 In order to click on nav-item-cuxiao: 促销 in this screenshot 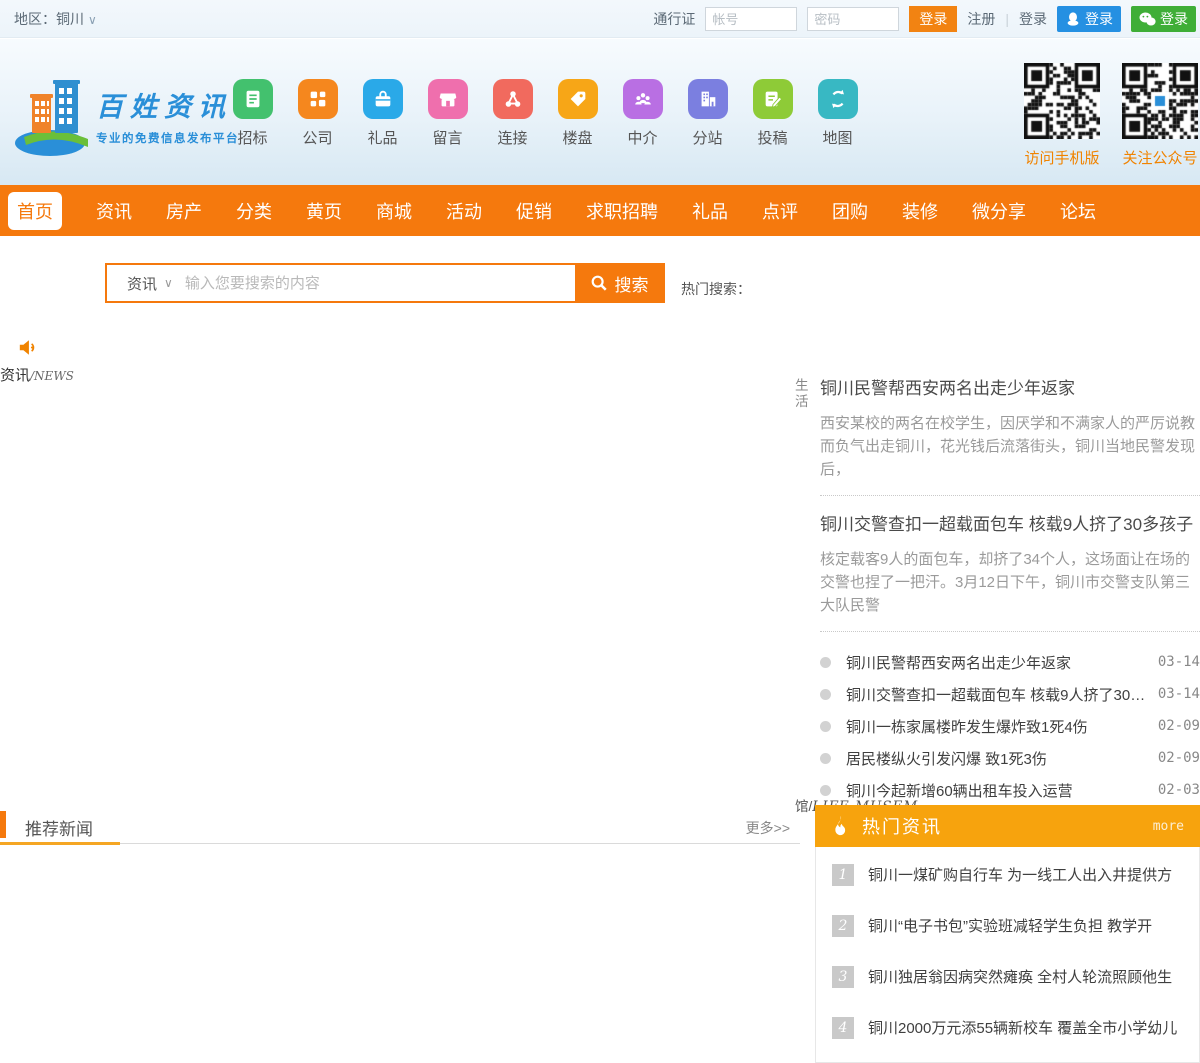, I will do `click(534, 211)`.